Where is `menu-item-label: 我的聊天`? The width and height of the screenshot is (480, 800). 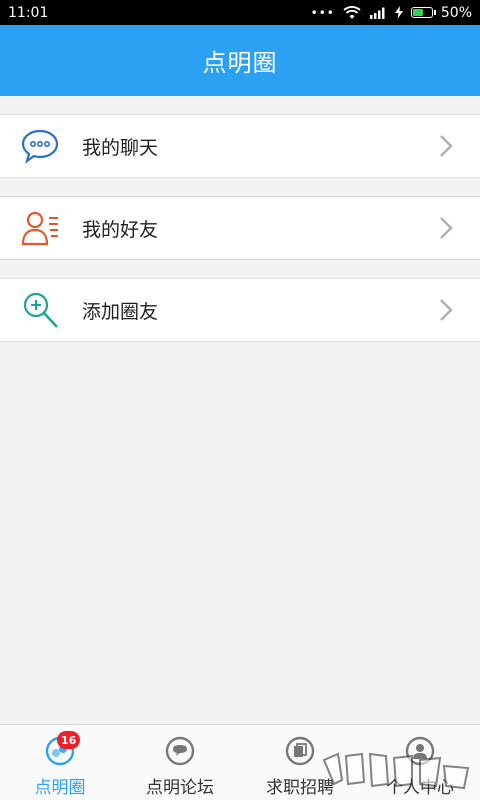
menu-item-label: 我的聊天 is located at coordinates (120, 147).